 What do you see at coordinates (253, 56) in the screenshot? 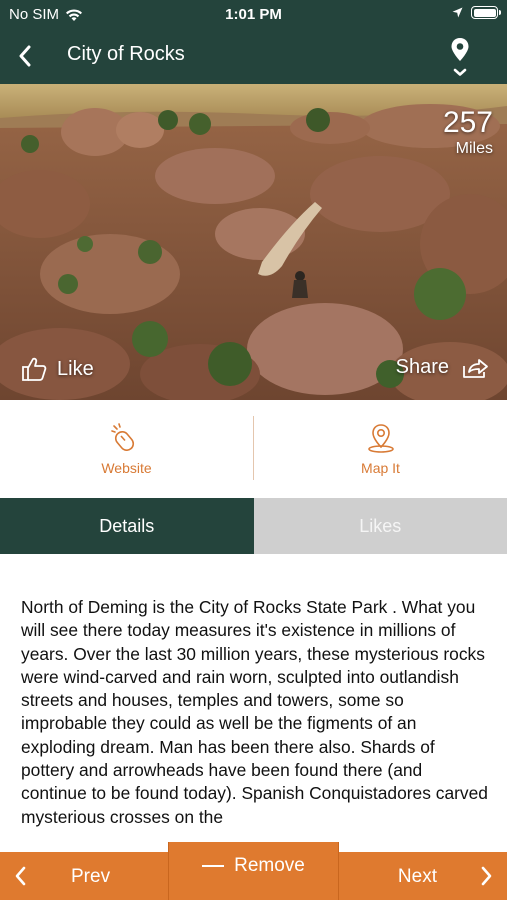
I see `navigation-bar: City of Rocks` at bounding box center [253, 56].